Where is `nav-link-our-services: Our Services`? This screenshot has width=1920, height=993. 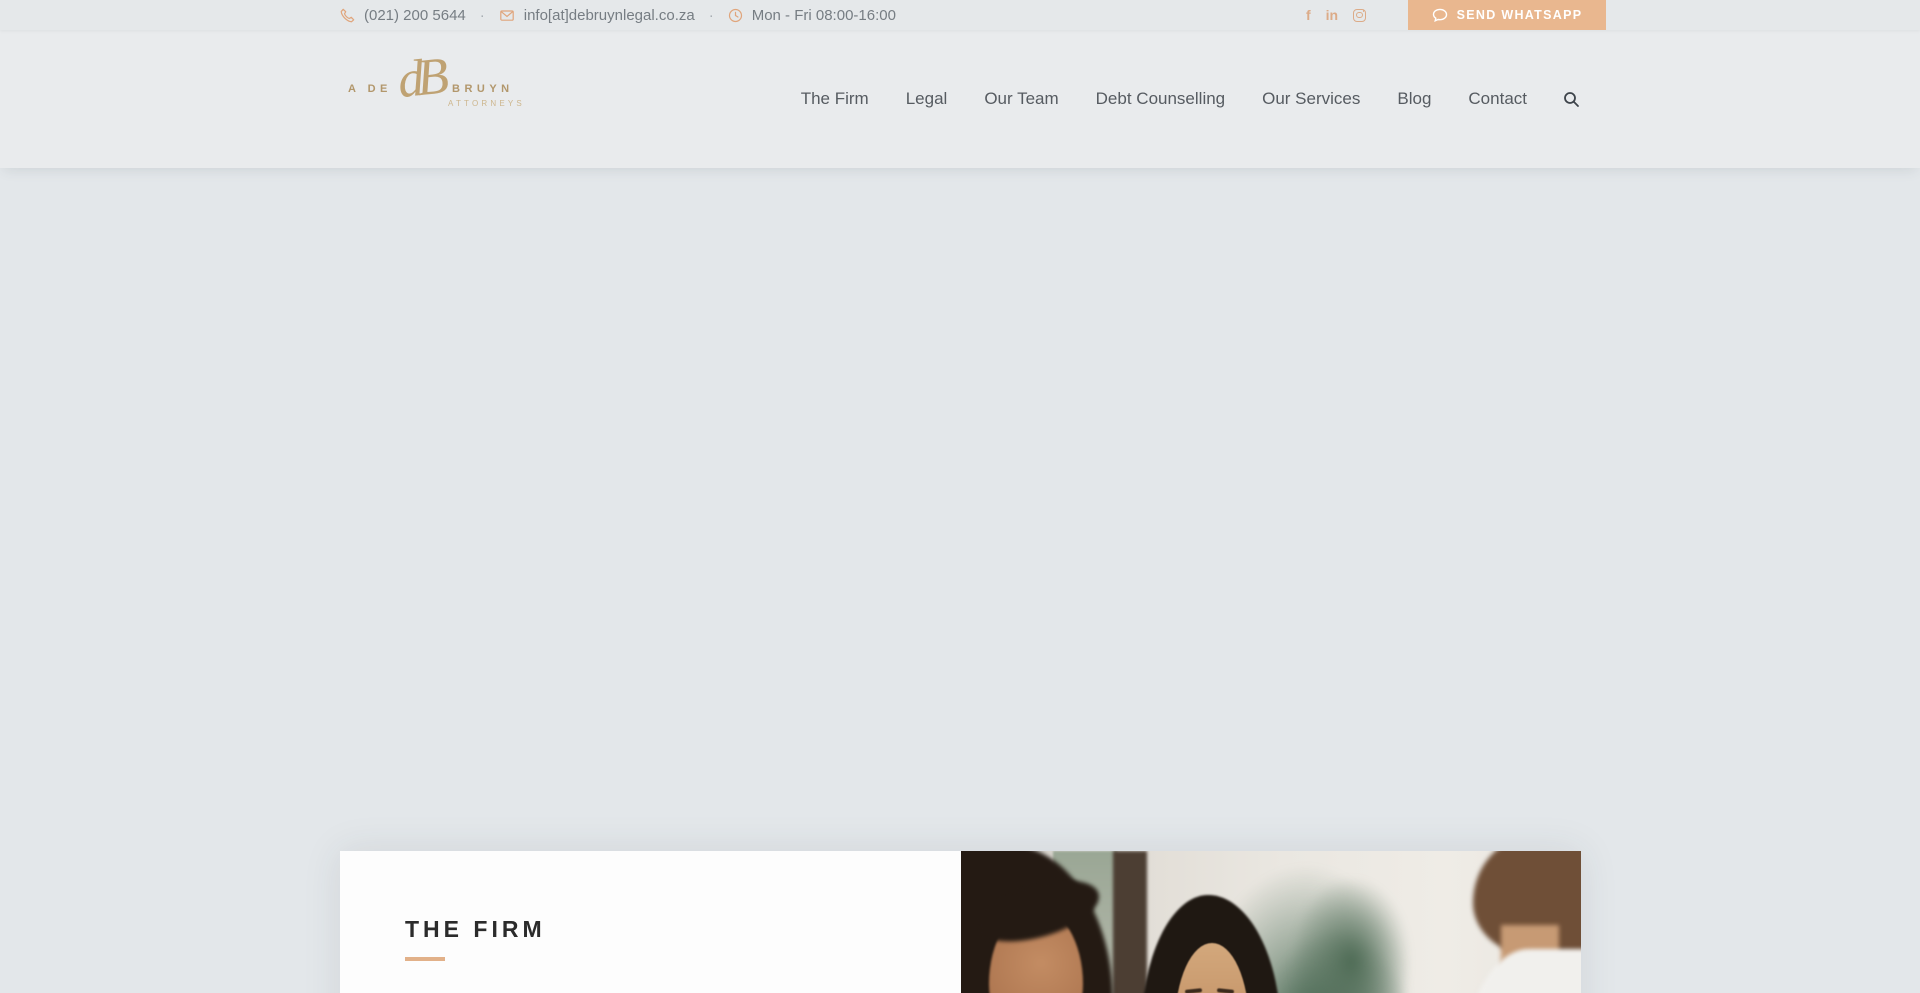
nav-link-our-services: Our Services is located at coordinates (1311, 98).